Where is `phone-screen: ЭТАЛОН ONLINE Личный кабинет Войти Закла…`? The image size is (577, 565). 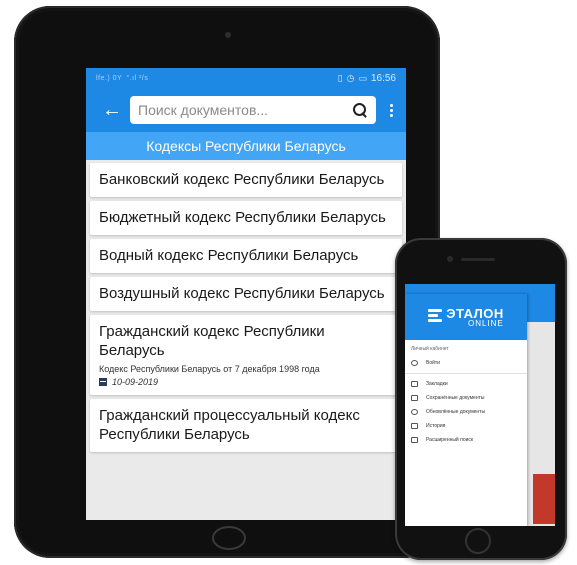 phone-screen: ЭТАЛОН ONLINE Личный кабинет Войти Закла… is located at coordinates (480, 405).